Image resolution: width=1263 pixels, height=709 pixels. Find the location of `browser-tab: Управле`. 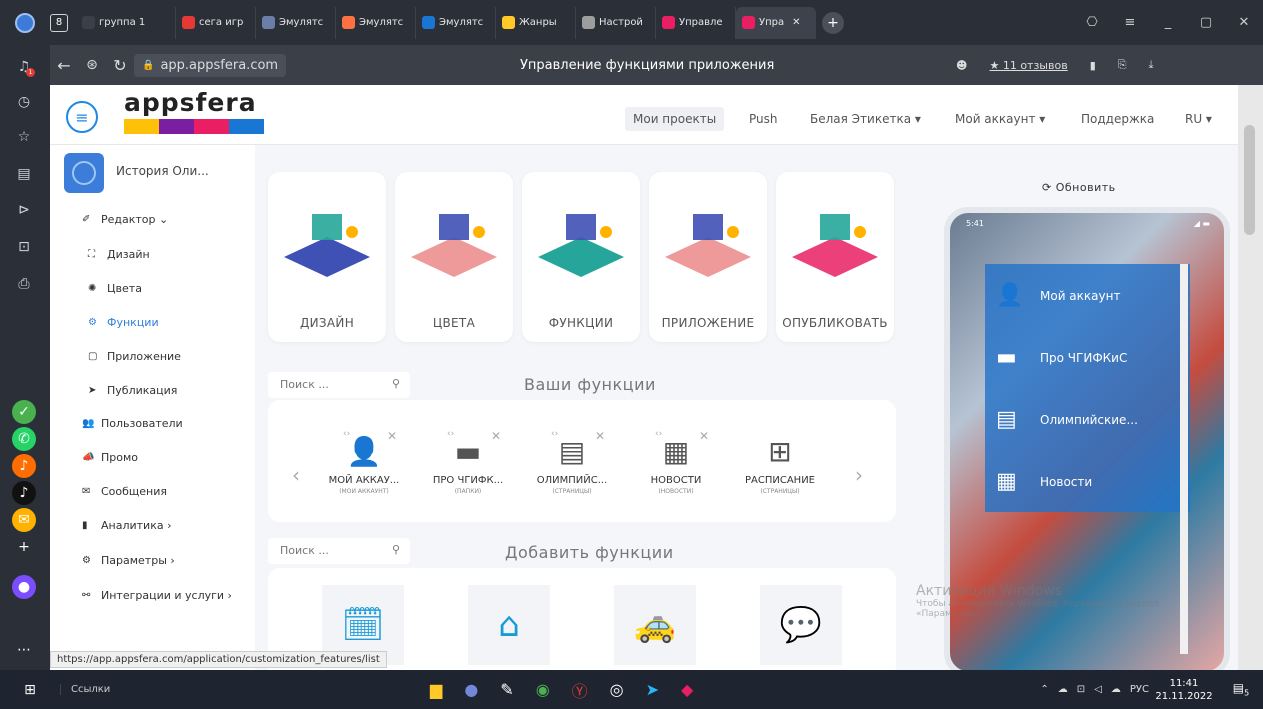

browser-tab: Управле is located at coordinates (696, 22).